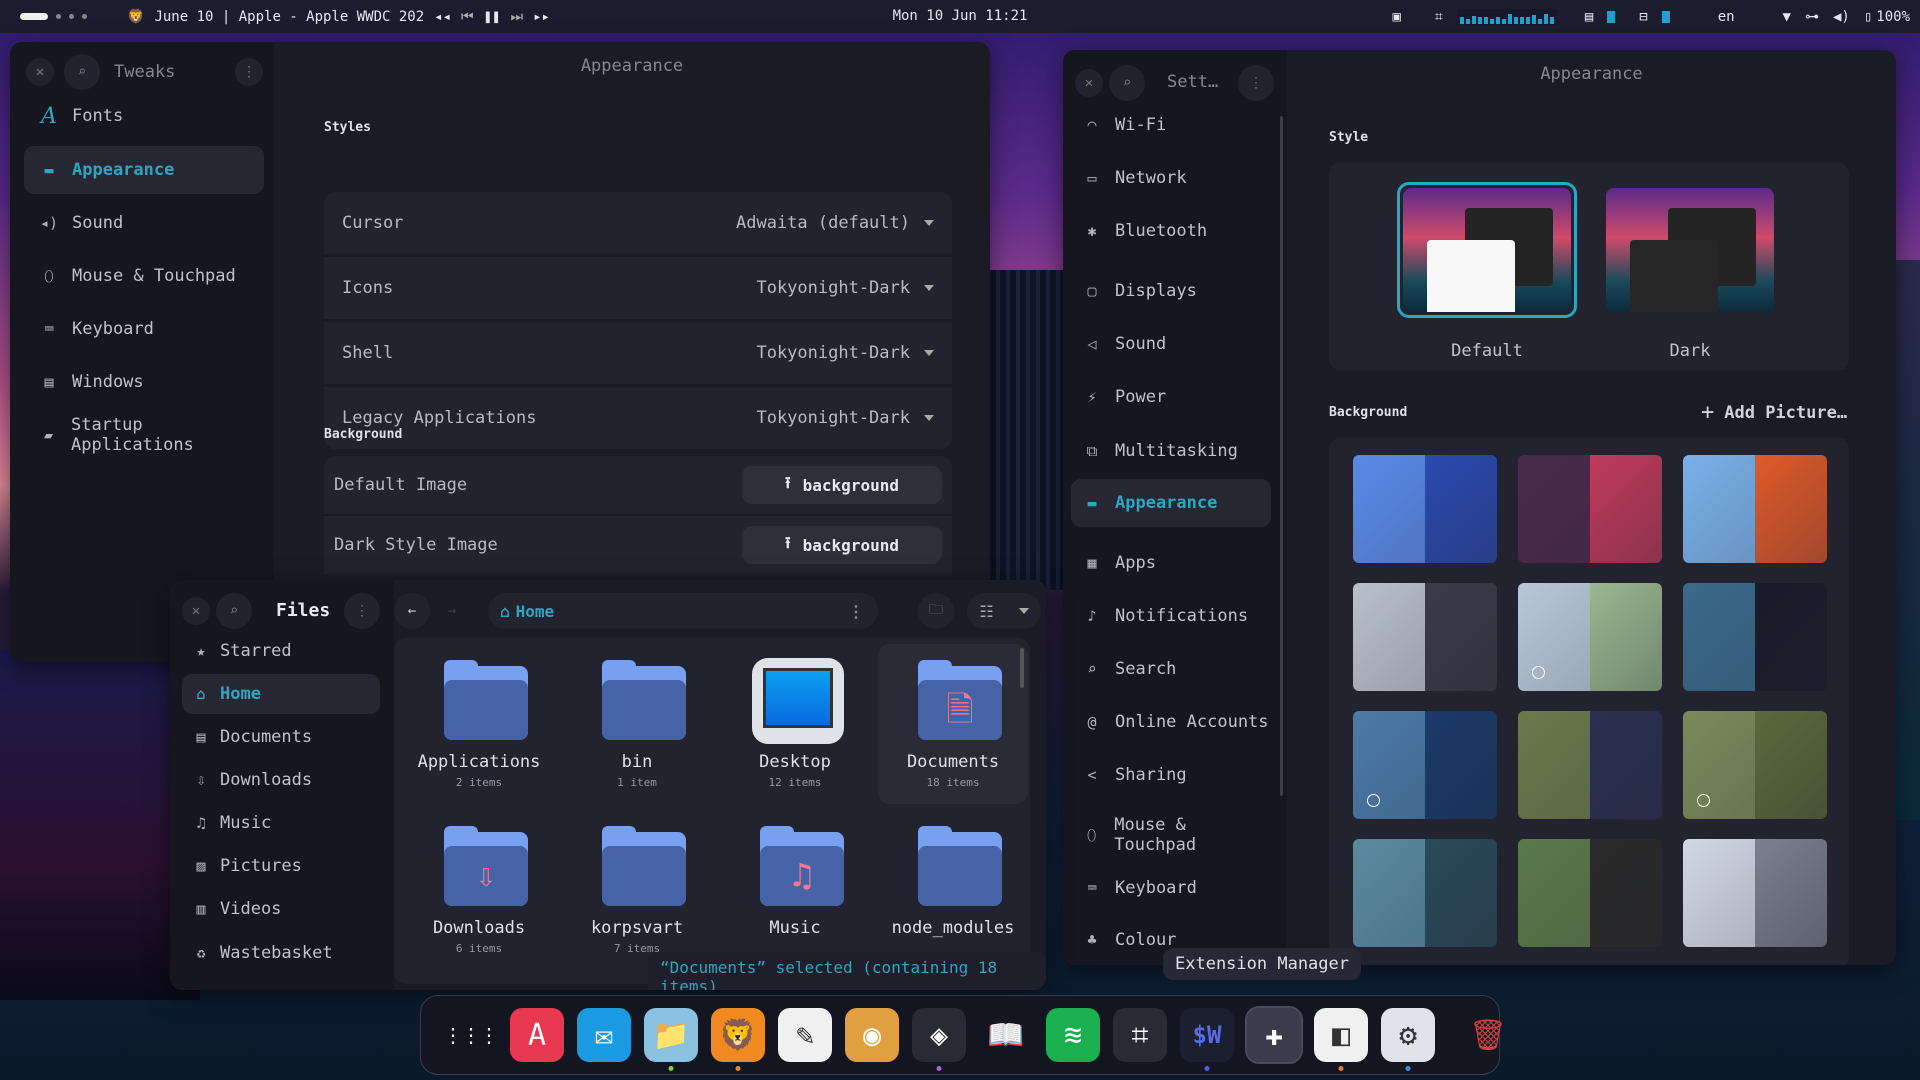 This screenshot has width=1920, height=1080. I want to click on wallpaper-forest-night, so click(1590, 765).